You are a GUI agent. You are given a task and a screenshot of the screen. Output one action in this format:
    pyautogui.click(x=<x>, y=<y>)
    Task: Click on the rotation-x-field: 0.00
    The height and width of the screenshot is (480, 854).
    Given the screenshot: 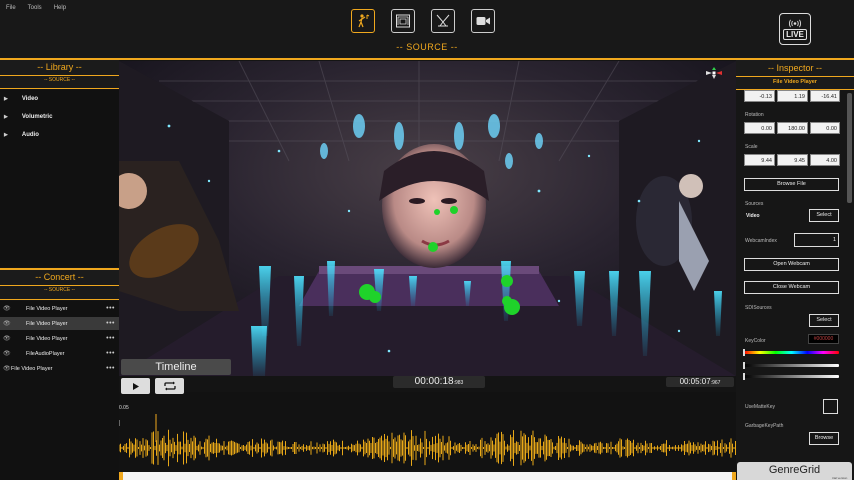 What is the action you would take?
    pyautogui.click(x=759, y=128)
    